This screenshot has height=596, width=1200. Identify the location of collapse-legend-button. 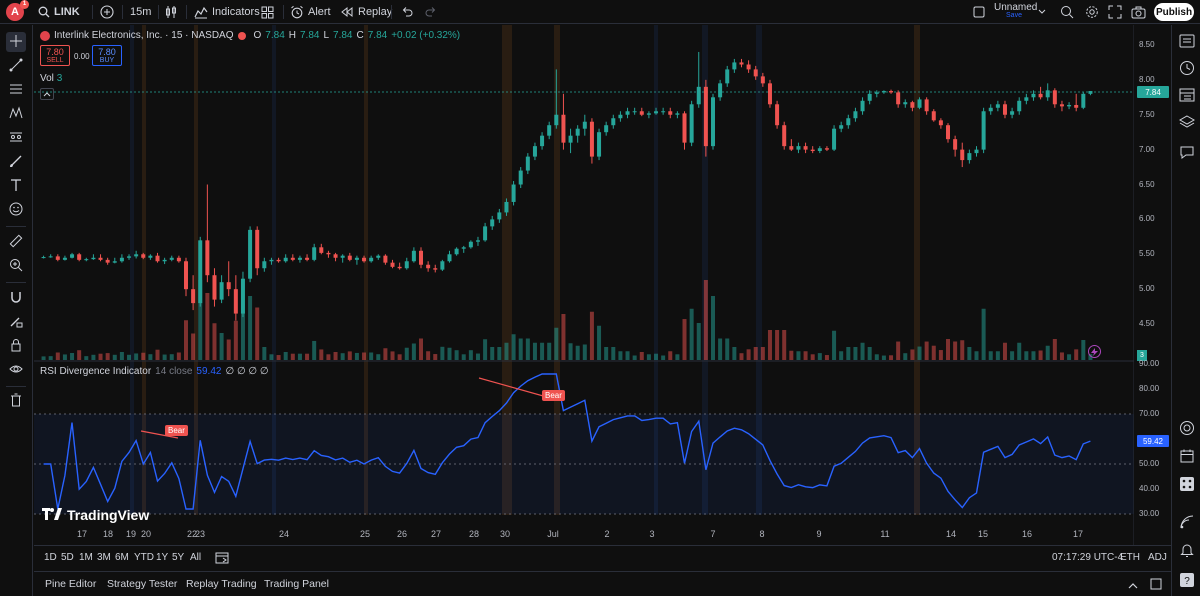
(47, 94).